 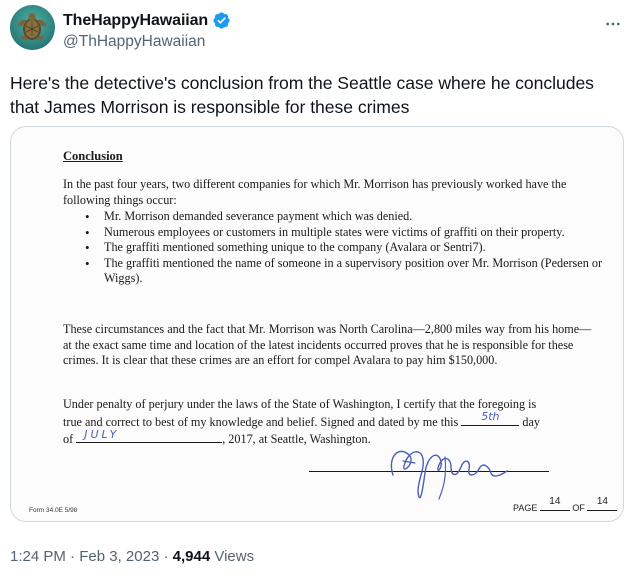 What do you see at coordinates (317, 29) in the screenshot?
I see `tweet-header: TheHappyHawaiian @ThHappyHawaiian` at bounding box center [317, 29].